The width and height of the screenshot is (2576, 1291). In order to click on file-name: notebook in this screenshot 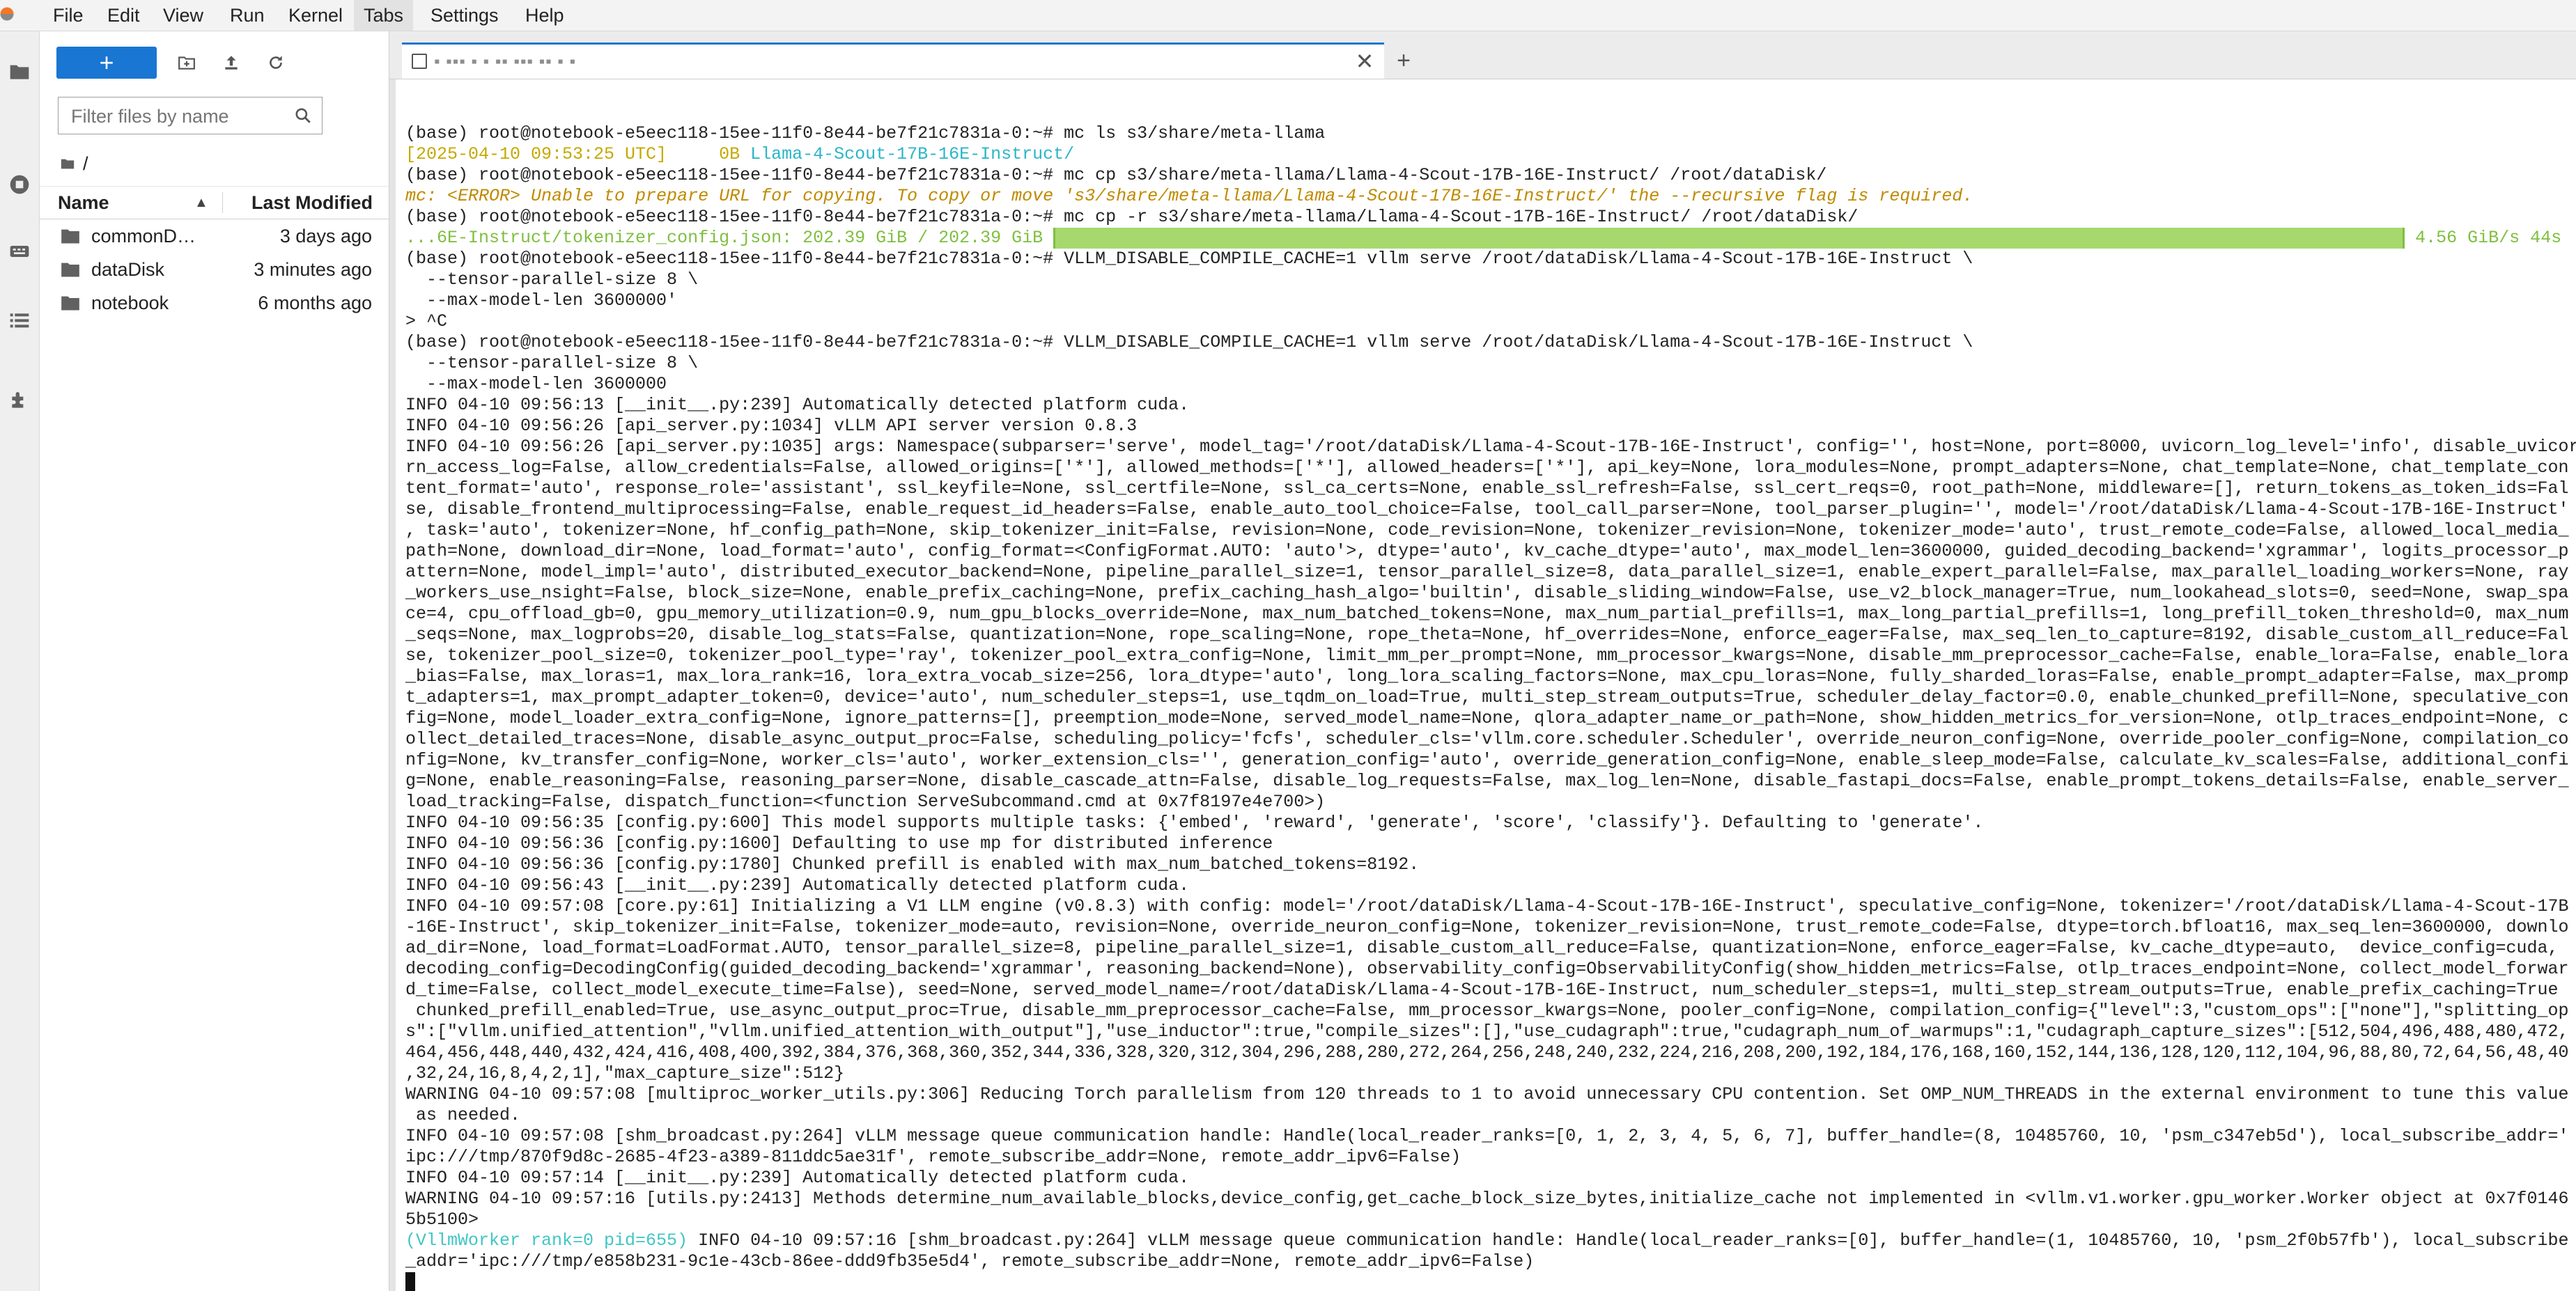, I will do `click(130, 302)`.